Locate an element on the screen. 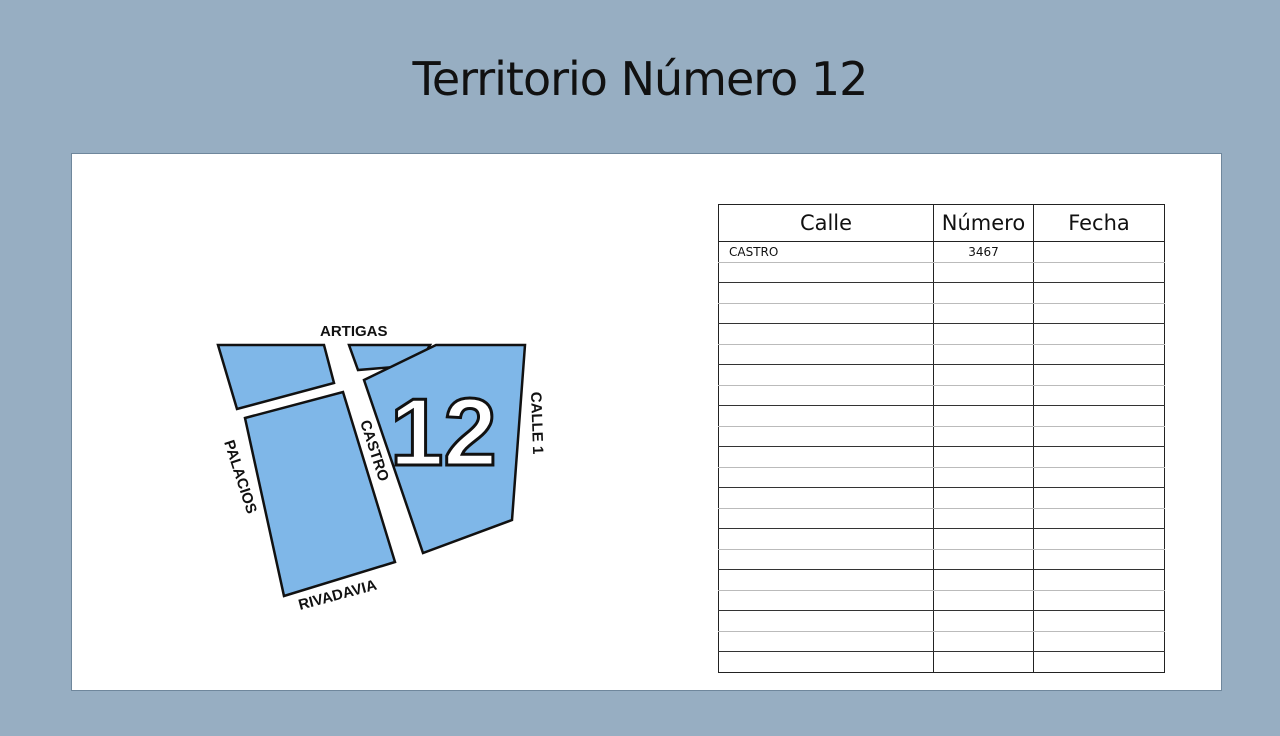 This screenshot has height=736, width=1280. column-header-calle: Calle is located at coordinates (826, 223).